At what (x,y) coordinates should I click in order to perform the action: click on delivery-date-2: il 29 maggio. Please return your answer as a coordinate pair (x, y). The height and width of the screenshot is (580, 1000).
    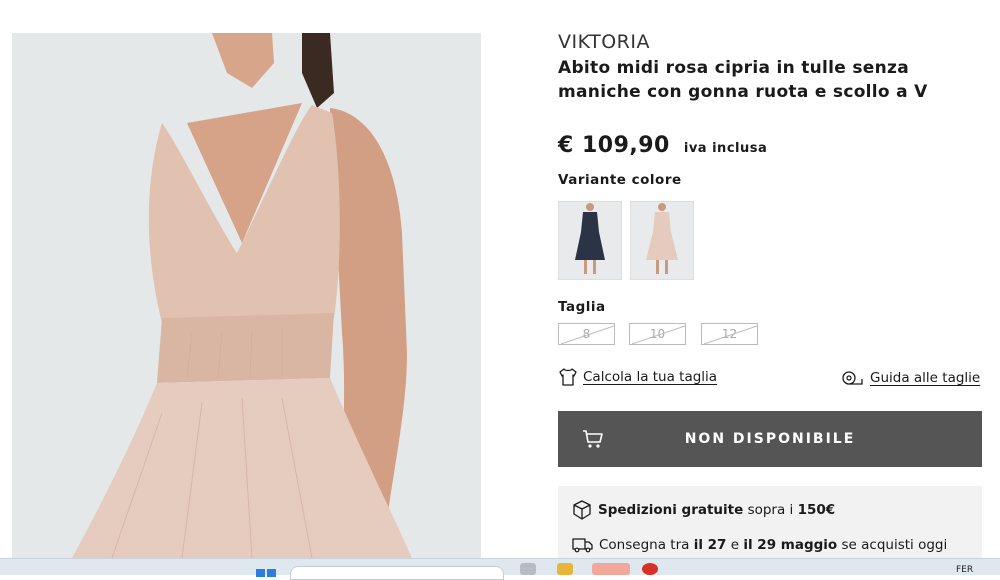
    Looking at the image, I should click on (790, 545).